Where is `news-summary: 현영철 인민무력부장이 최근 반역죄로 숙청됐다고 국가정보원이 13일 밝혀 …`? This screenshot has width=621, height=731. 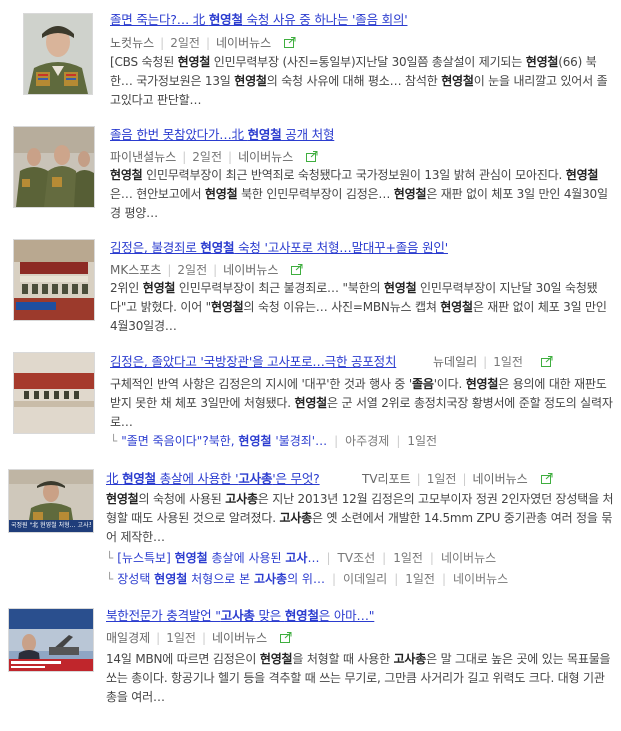
news-summary: 현영철 인민무력부장이 최근 반역죄로 숙청됐다고 국가정보원이 13일 밝혀 … is located at coordinates (359, 194).